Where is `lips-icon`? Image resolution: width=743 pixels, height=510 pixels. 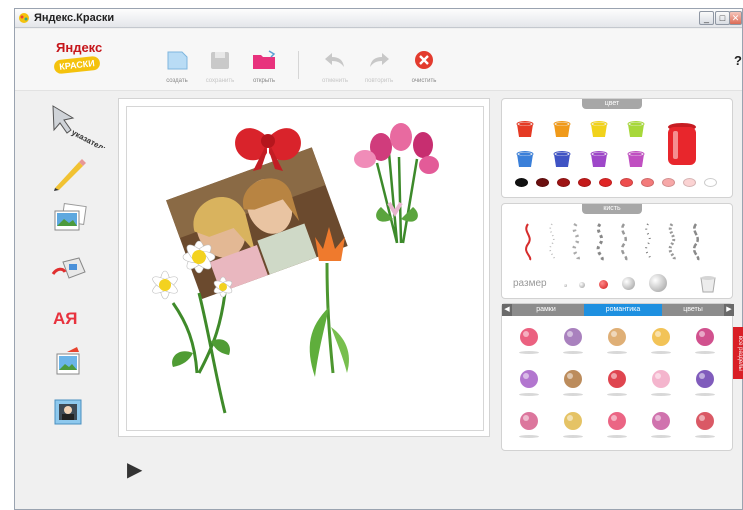
lips-icon is located at coordinates (617, 382).